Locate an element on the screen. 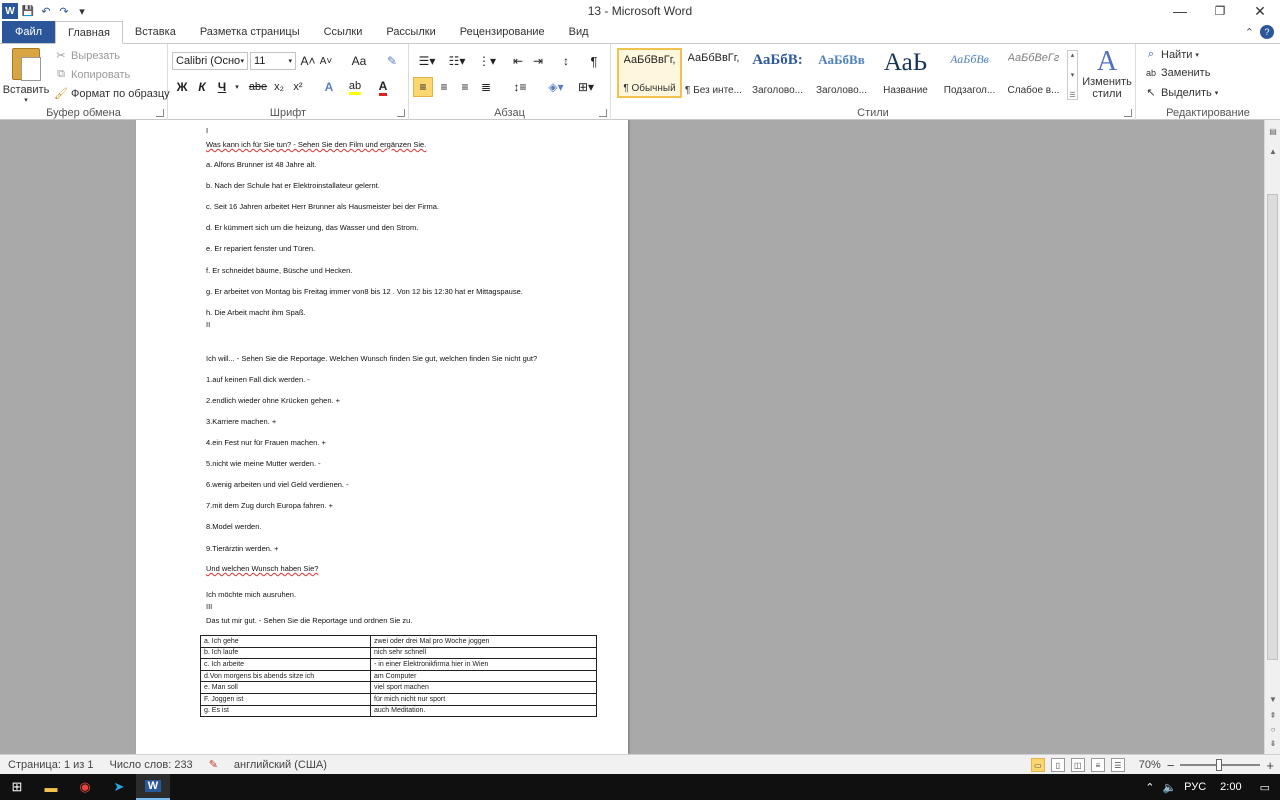 Image resolution: width=1280 pixels, height=800 pixels. notifications-icon: ▭ is located at coordinates (1265, 787).